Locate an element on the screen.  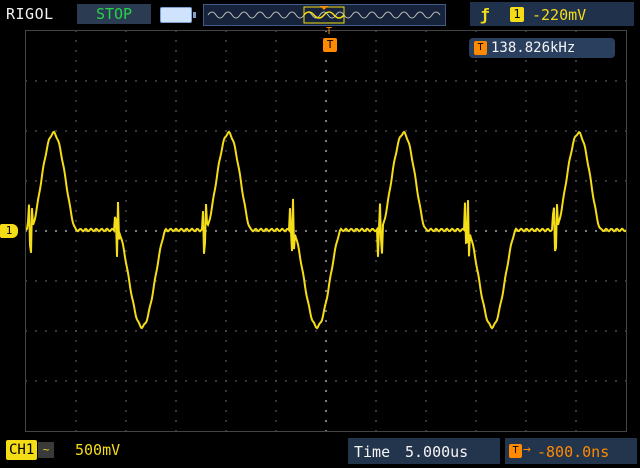
time-per-div: 5.000us is located at coordinates (437, 452).